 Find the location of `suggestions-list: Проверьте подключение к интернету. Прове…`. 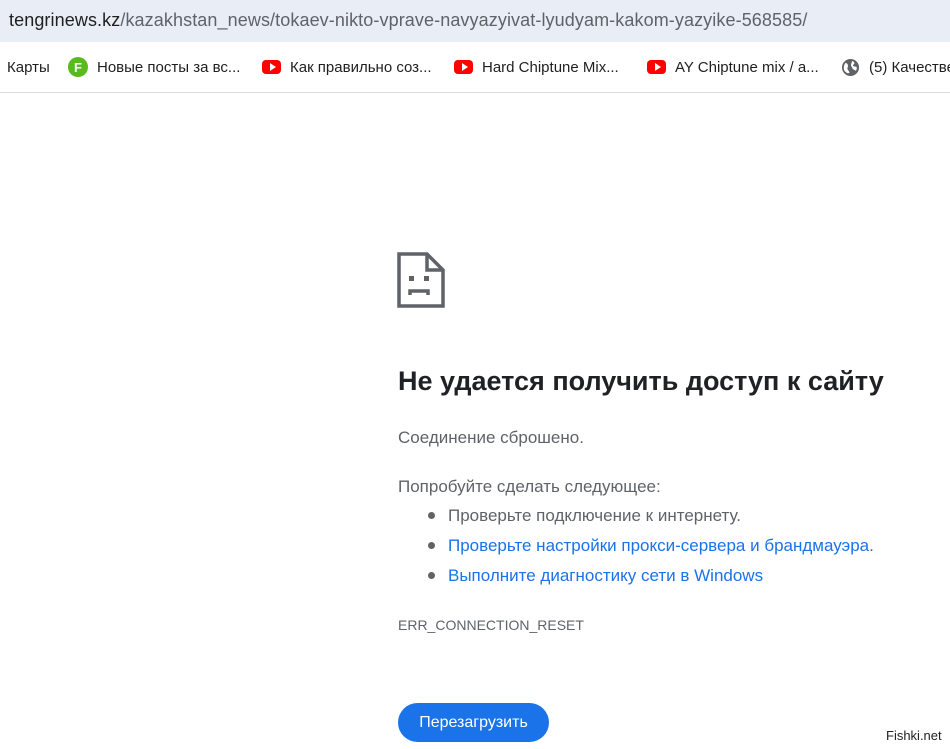

suggestions-list: Проверьте подключение к интернету. Прове… is located at coordinates (651, 551).